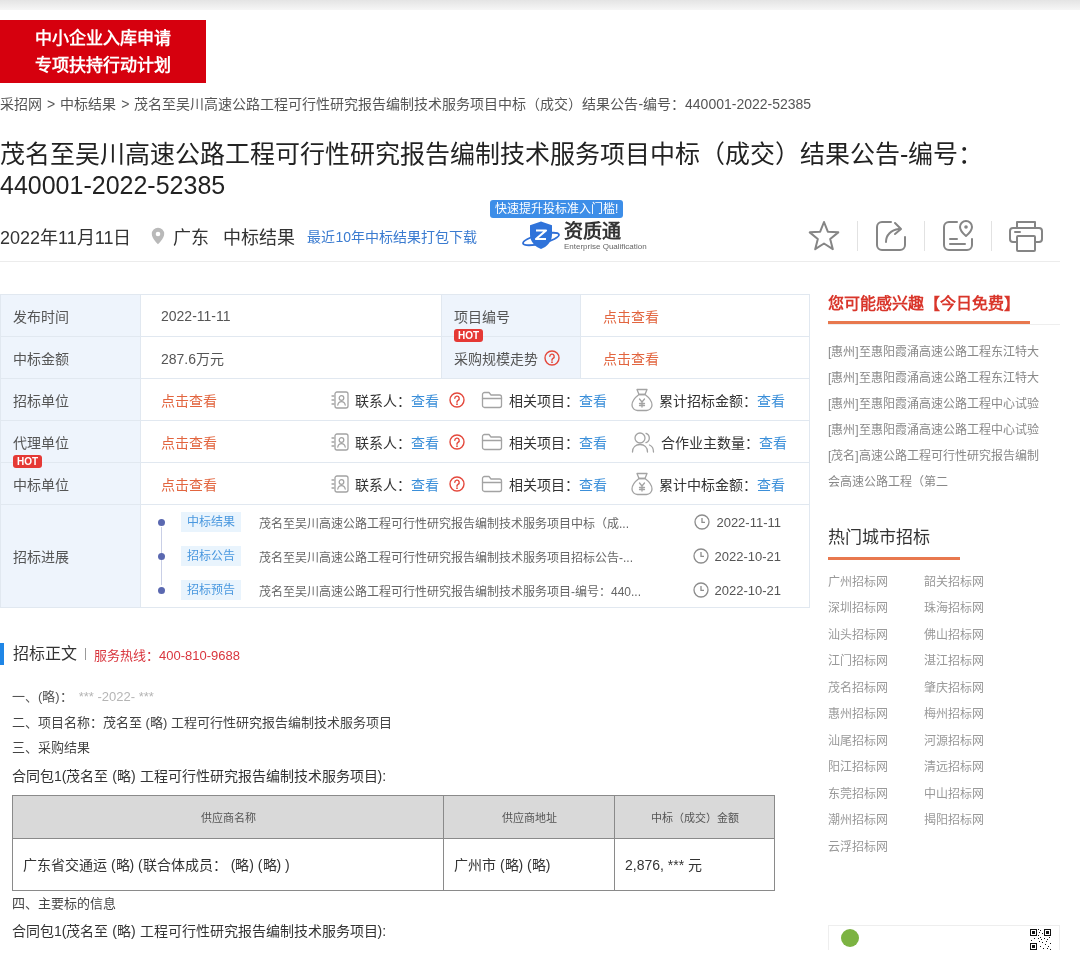 The height and width of the screenshot is (953, 1080). I want to click on region-label: 广东, so click(191, 238).